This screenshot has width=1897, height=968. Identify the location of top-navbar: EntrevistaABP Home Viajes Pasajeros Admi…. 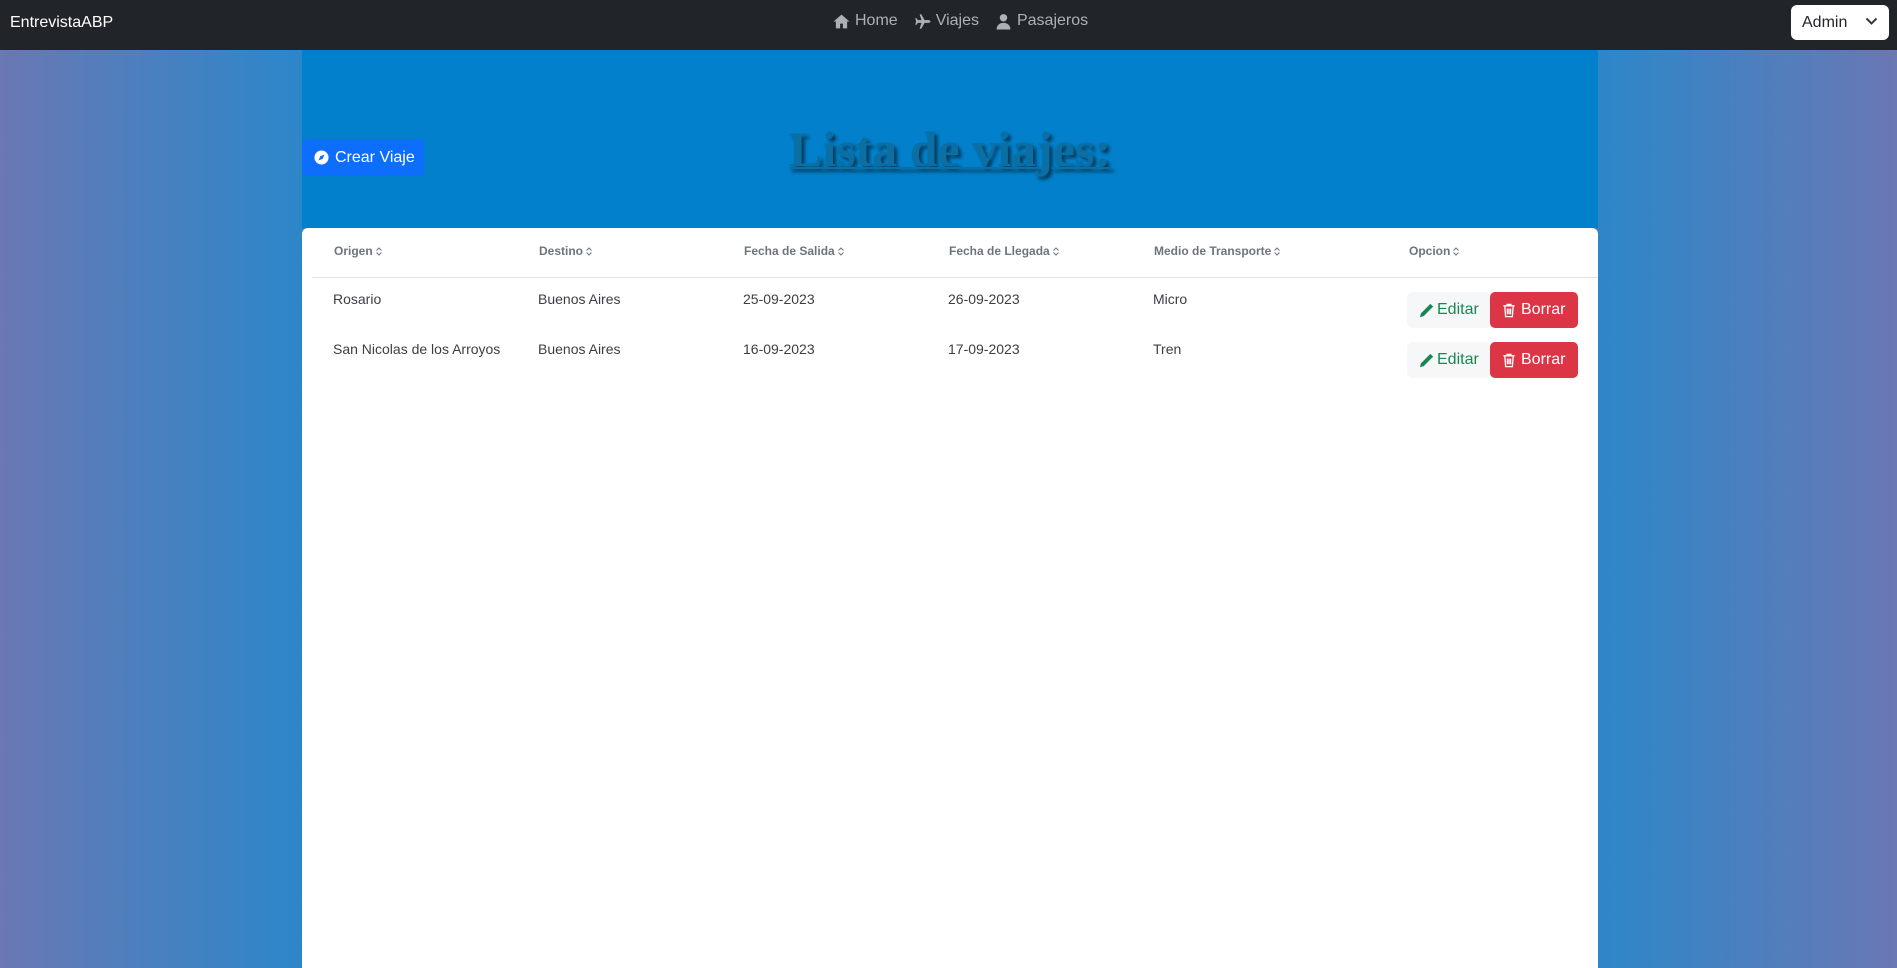
(948, 25).